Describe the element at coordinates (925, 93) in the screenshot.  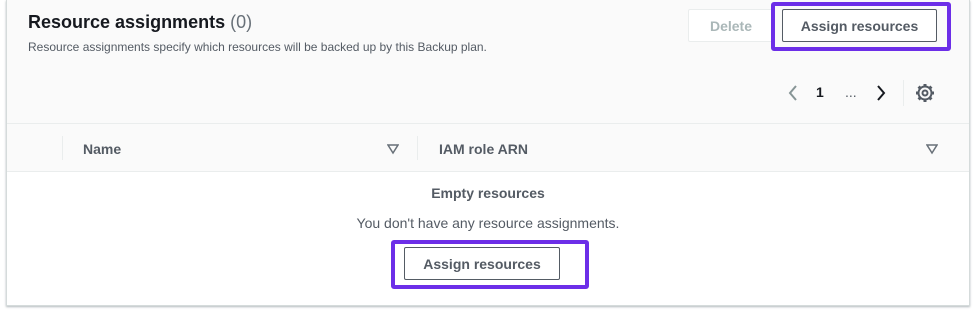
I see `gear-icon` at that location.